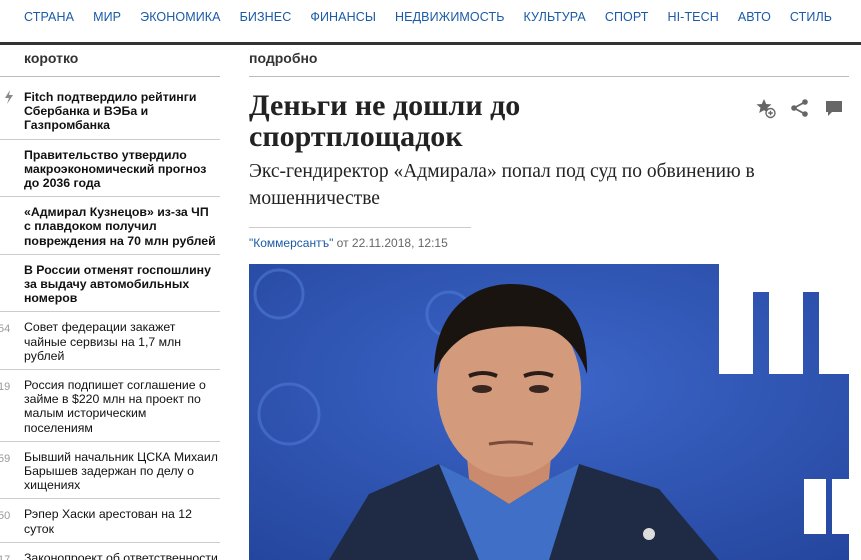  I want to click on nav-item-sport: СПОРТ, so click(627, 17).